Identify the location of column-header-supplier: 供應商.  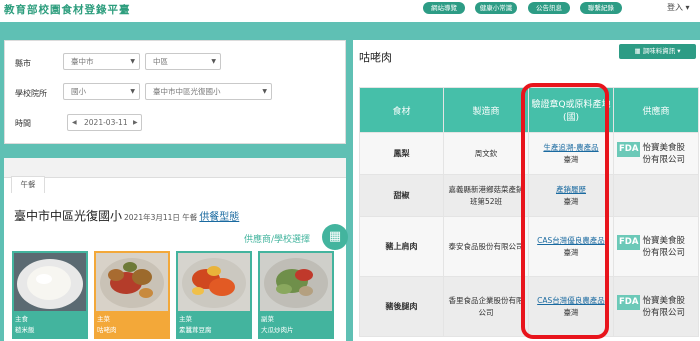
(656, 110).